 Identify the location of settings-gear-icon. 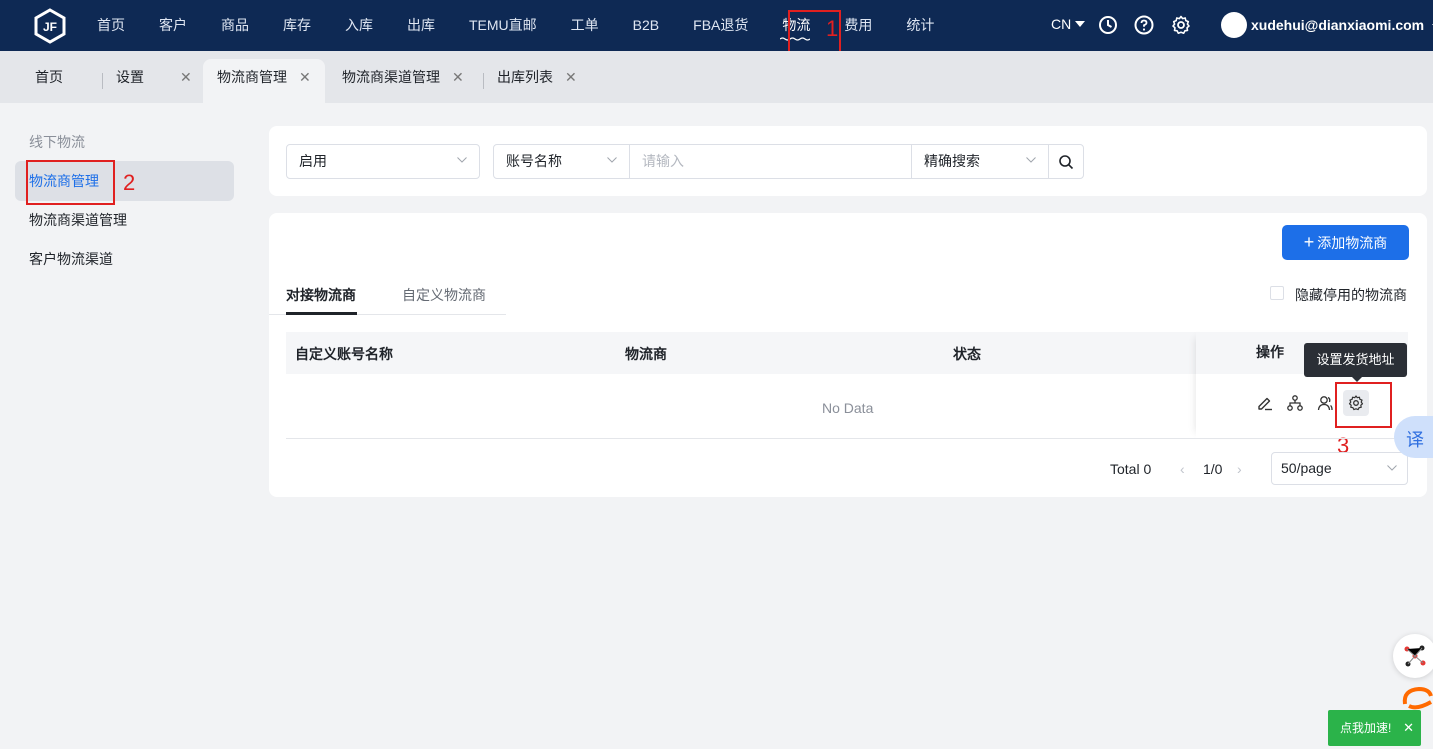
(1181, 25).